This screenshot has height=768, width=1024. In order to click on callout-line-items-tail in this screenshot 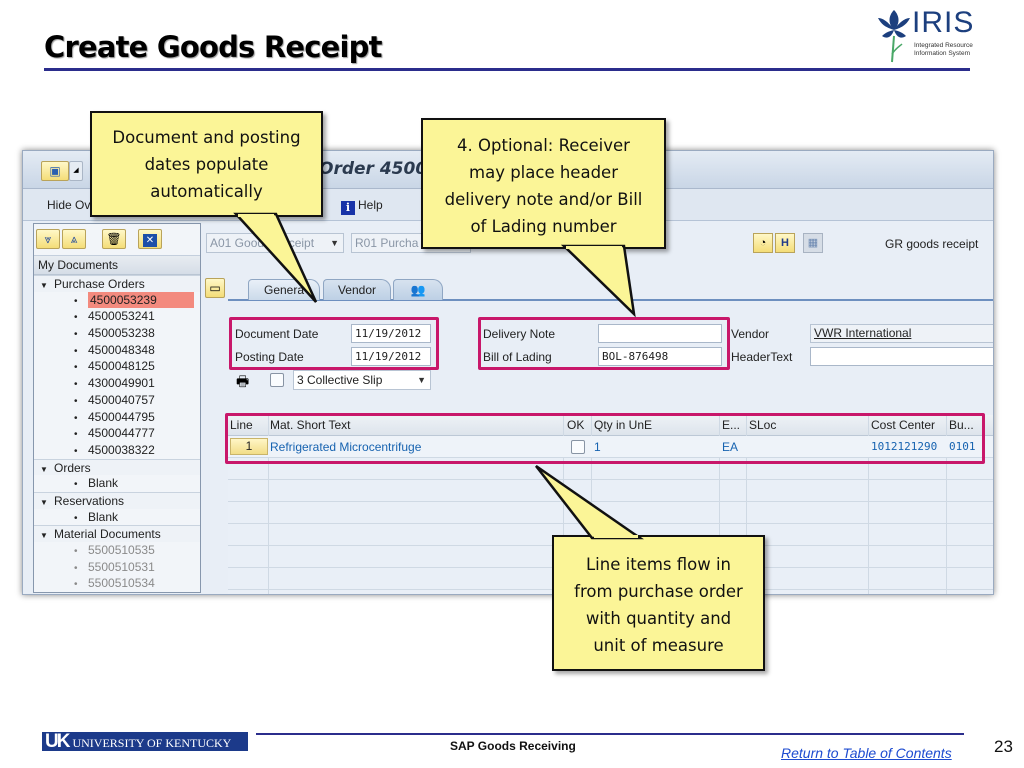, I will do `click(590, 502)`.